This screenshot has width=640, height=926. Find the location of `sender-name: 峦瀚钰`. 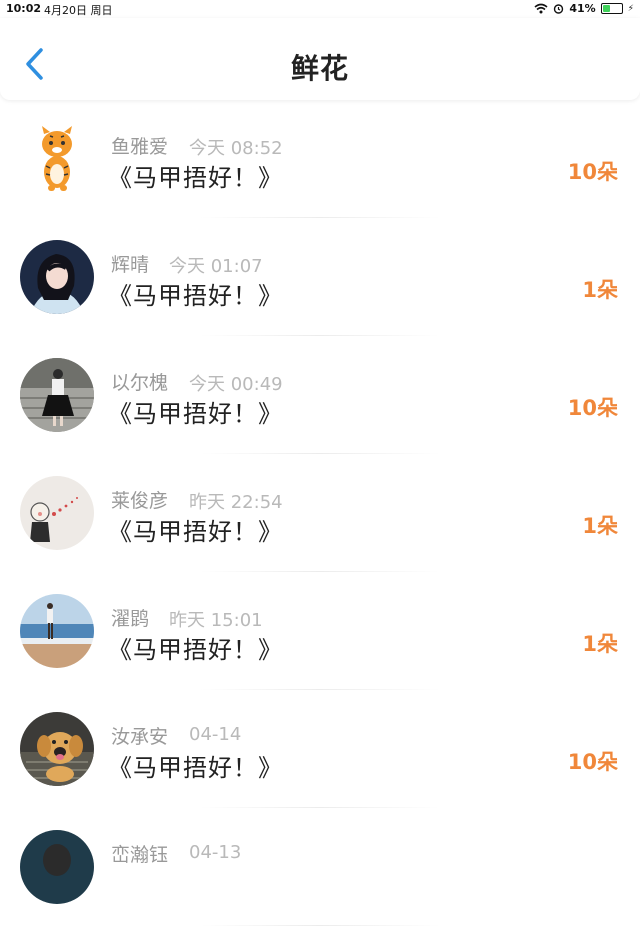

sender-name: 峦瀚钰 is located at coordinates (140, 855).